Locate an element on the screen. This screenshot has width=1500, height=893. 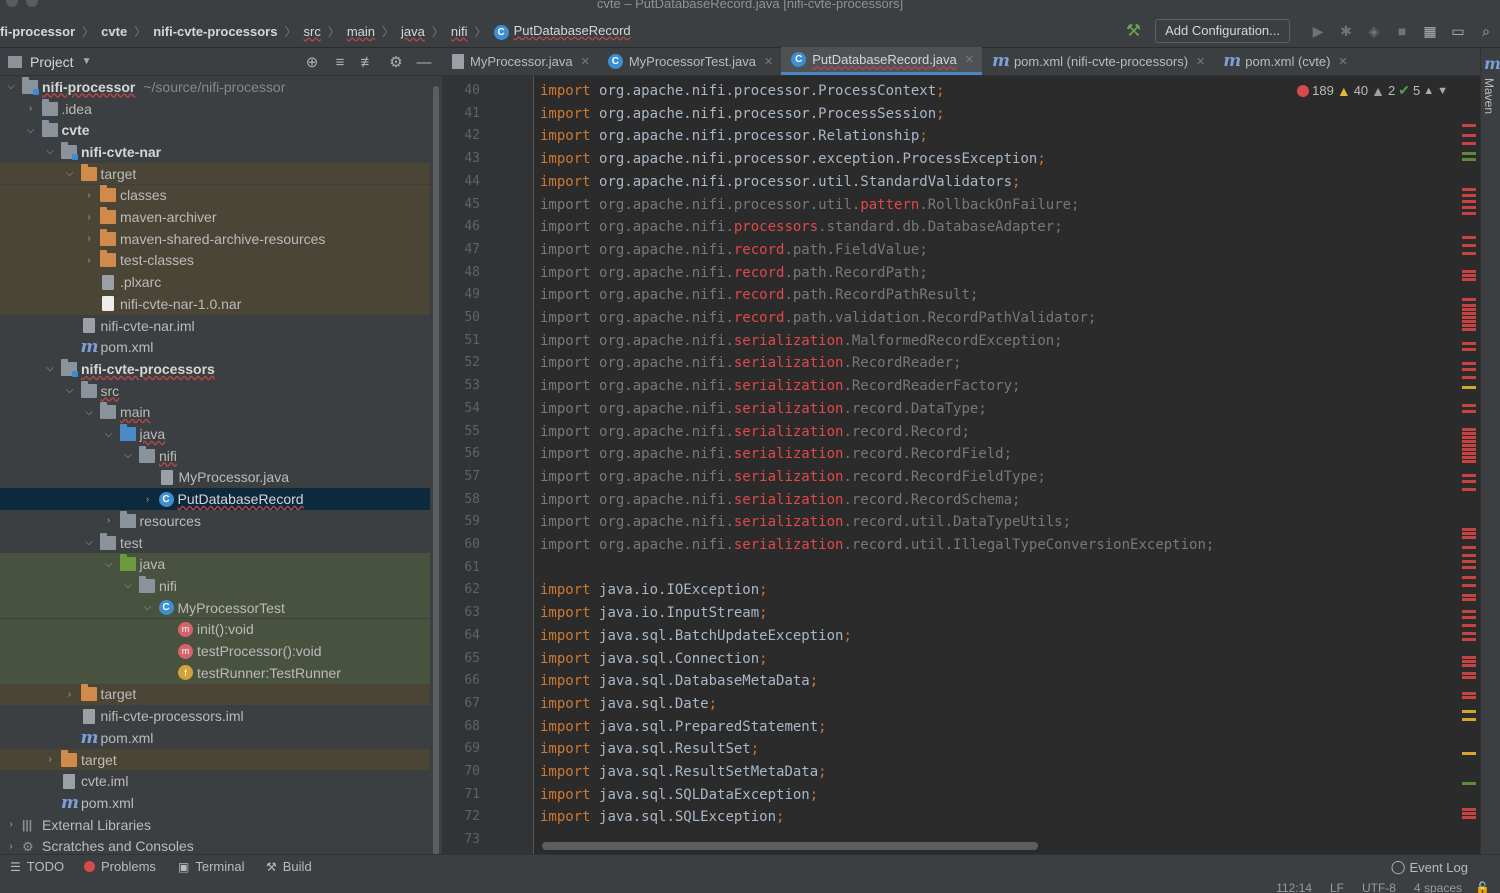
tree-item: ⌵ nifi is located at coordinates (215, 456).